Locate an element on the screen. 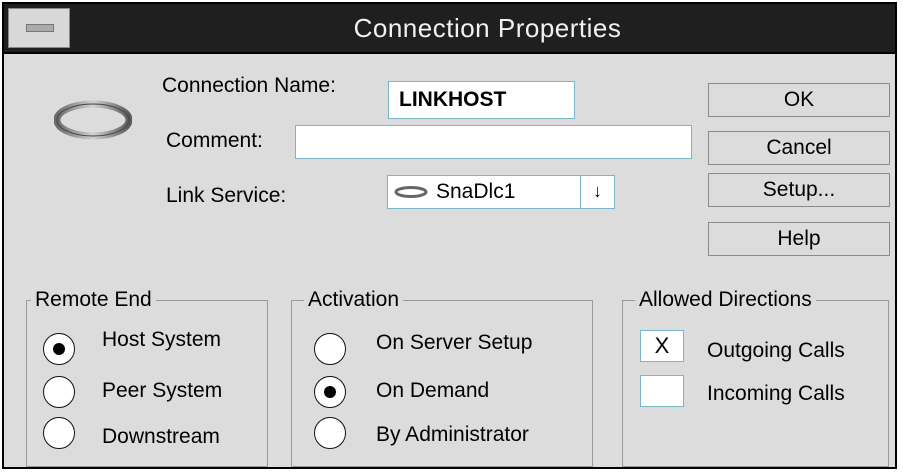 The width and height of the screenshot is (903, 475). title-bar: Connection Properties is located at coordinates (449, 29).